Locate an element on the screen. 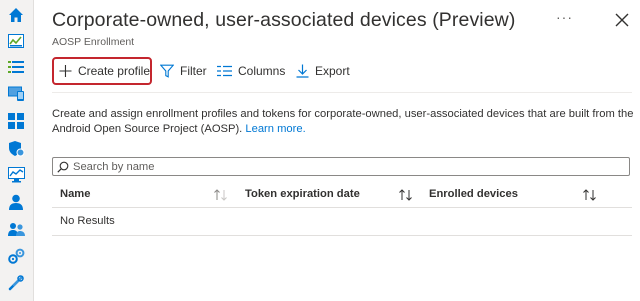 This screenshot has height=301, width=640. home-icon is located at coordinates (16, 15).